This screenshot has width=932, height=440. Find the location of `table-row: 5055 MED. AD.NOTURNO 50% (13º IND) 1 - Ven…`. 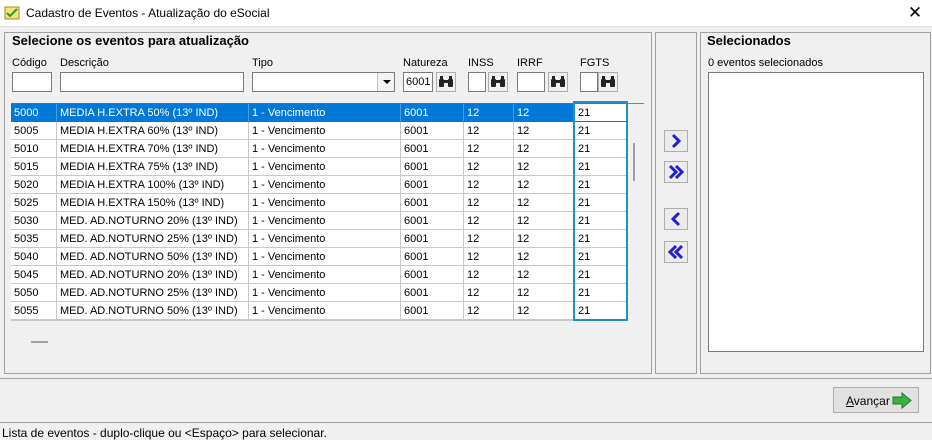

table-row: 5055 MED. AD.NOTURNO 50% (13º IND) 1 - Ven… is located at coordinates (319, 311).